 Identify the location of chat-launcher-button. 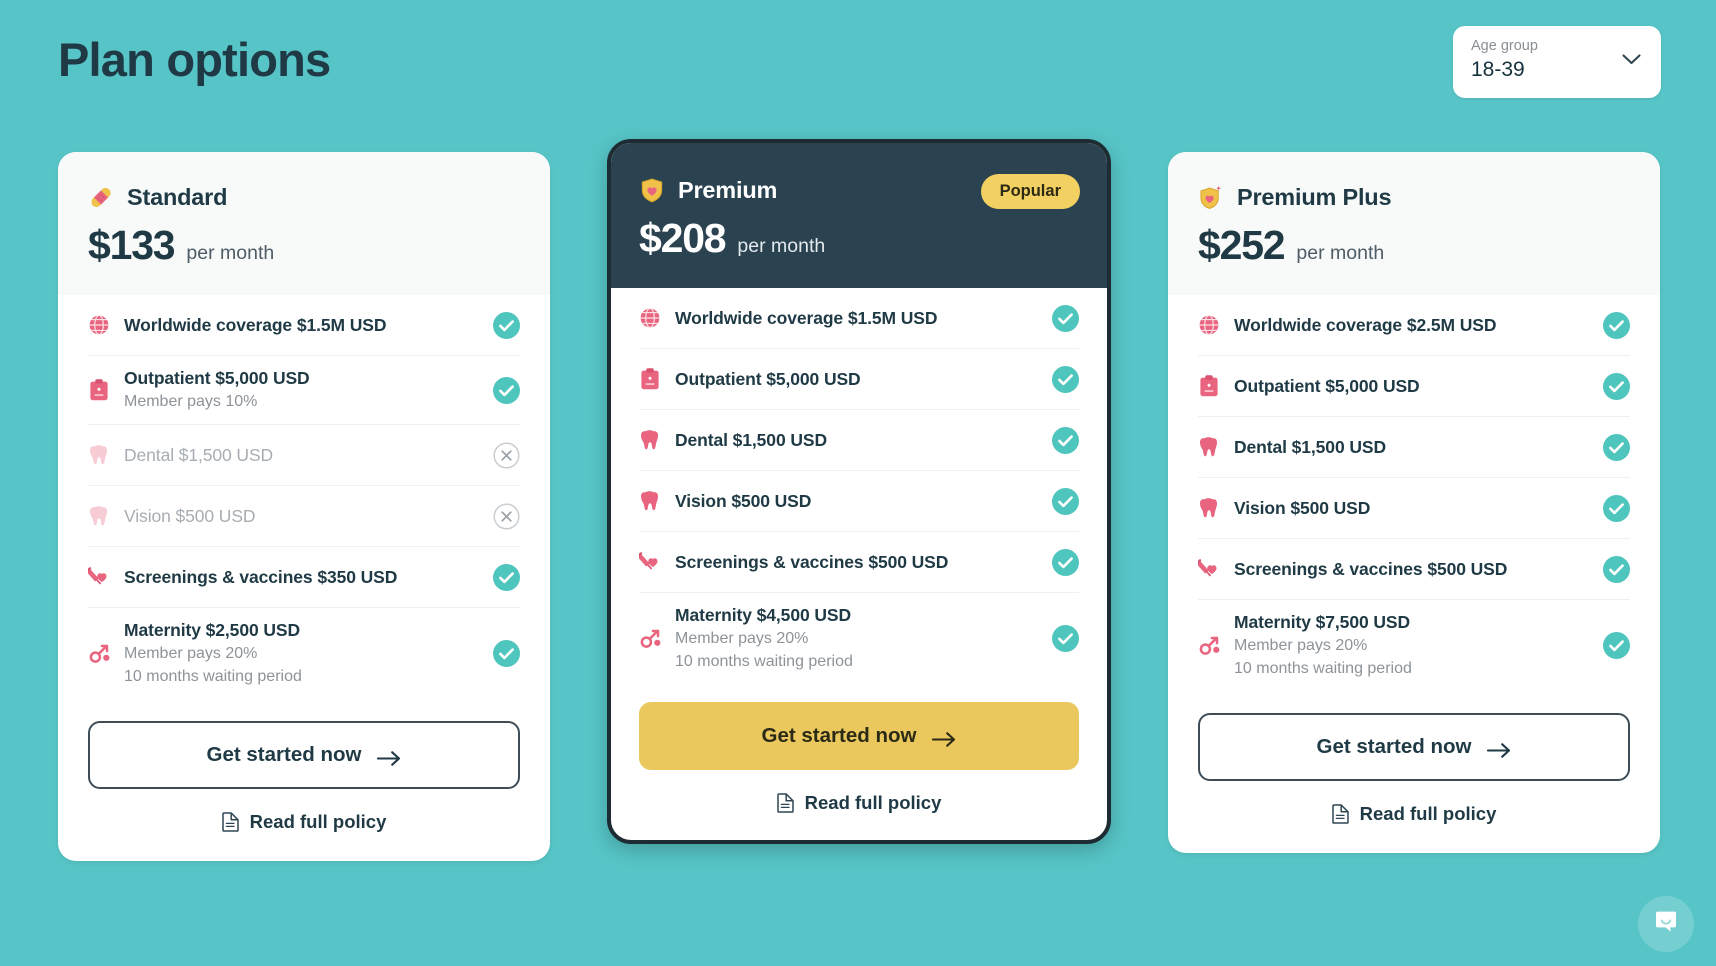
(1666, 924).